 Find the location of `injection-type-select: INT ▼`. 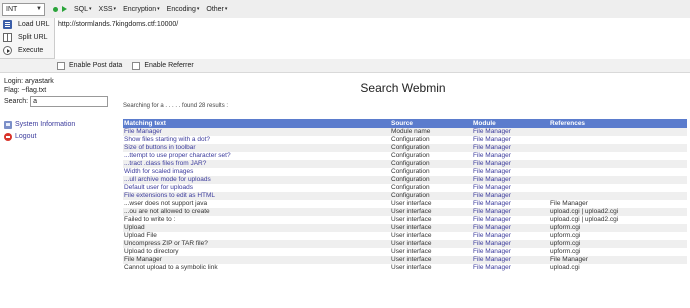

injection-type-select: INT ▼ is located at coordinates (23, 9).